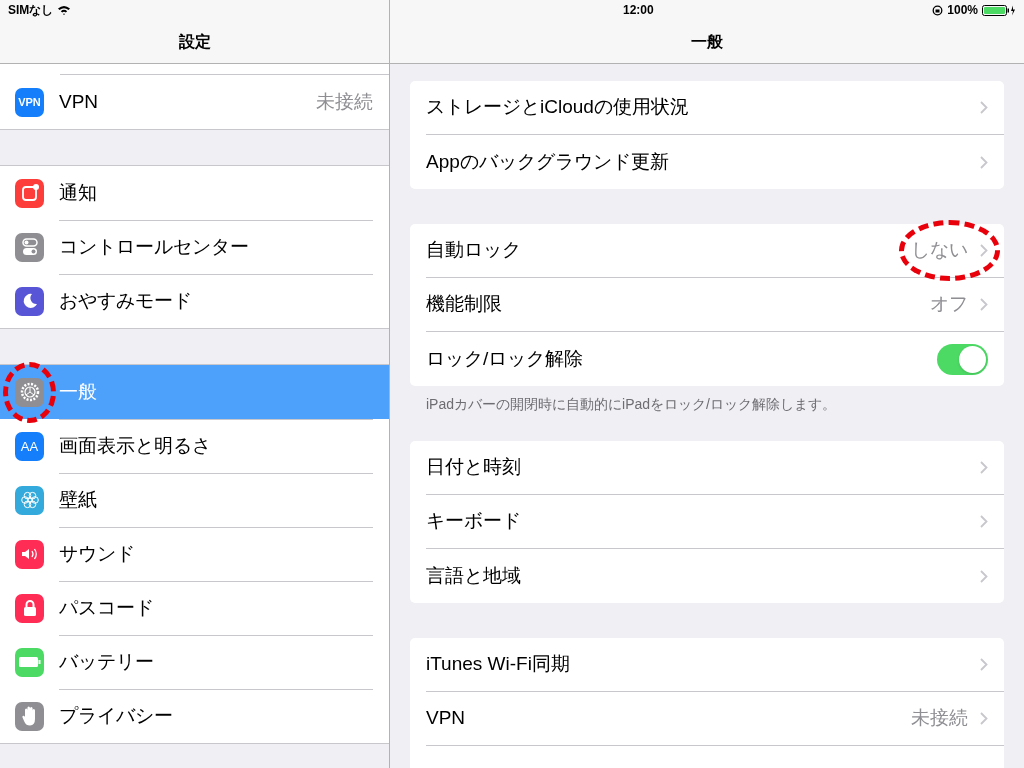 The width and height of the screenshot is (1024, 768). What do you see at coordinates (344, 101) in the screenshot?
I see `item-value: 未接続` at bounding box center [344, 101].